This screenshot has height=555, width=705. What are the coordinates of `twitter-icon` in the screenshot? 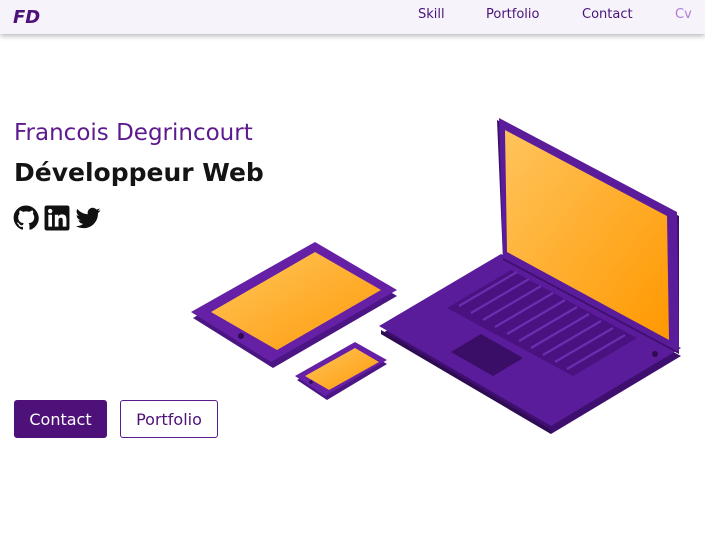 It's located at (88, 218).